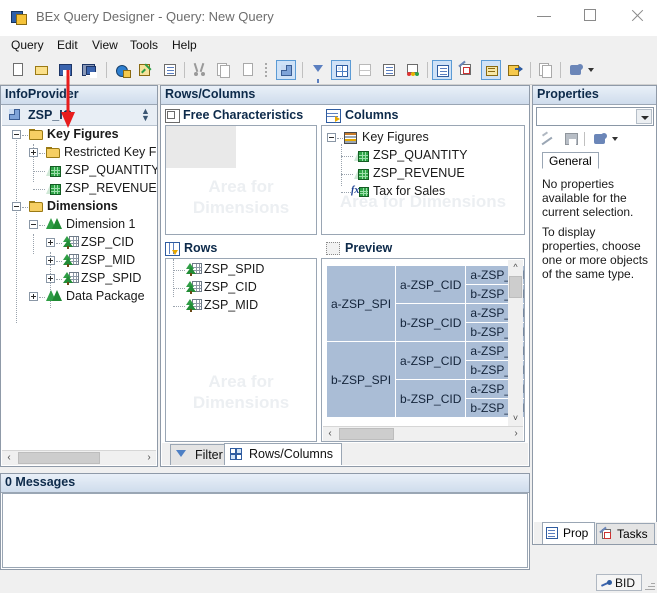  What do you see at coordinates (491, 70) in the screenshot?
I see `messages-button` at bounding box center [491, 70].